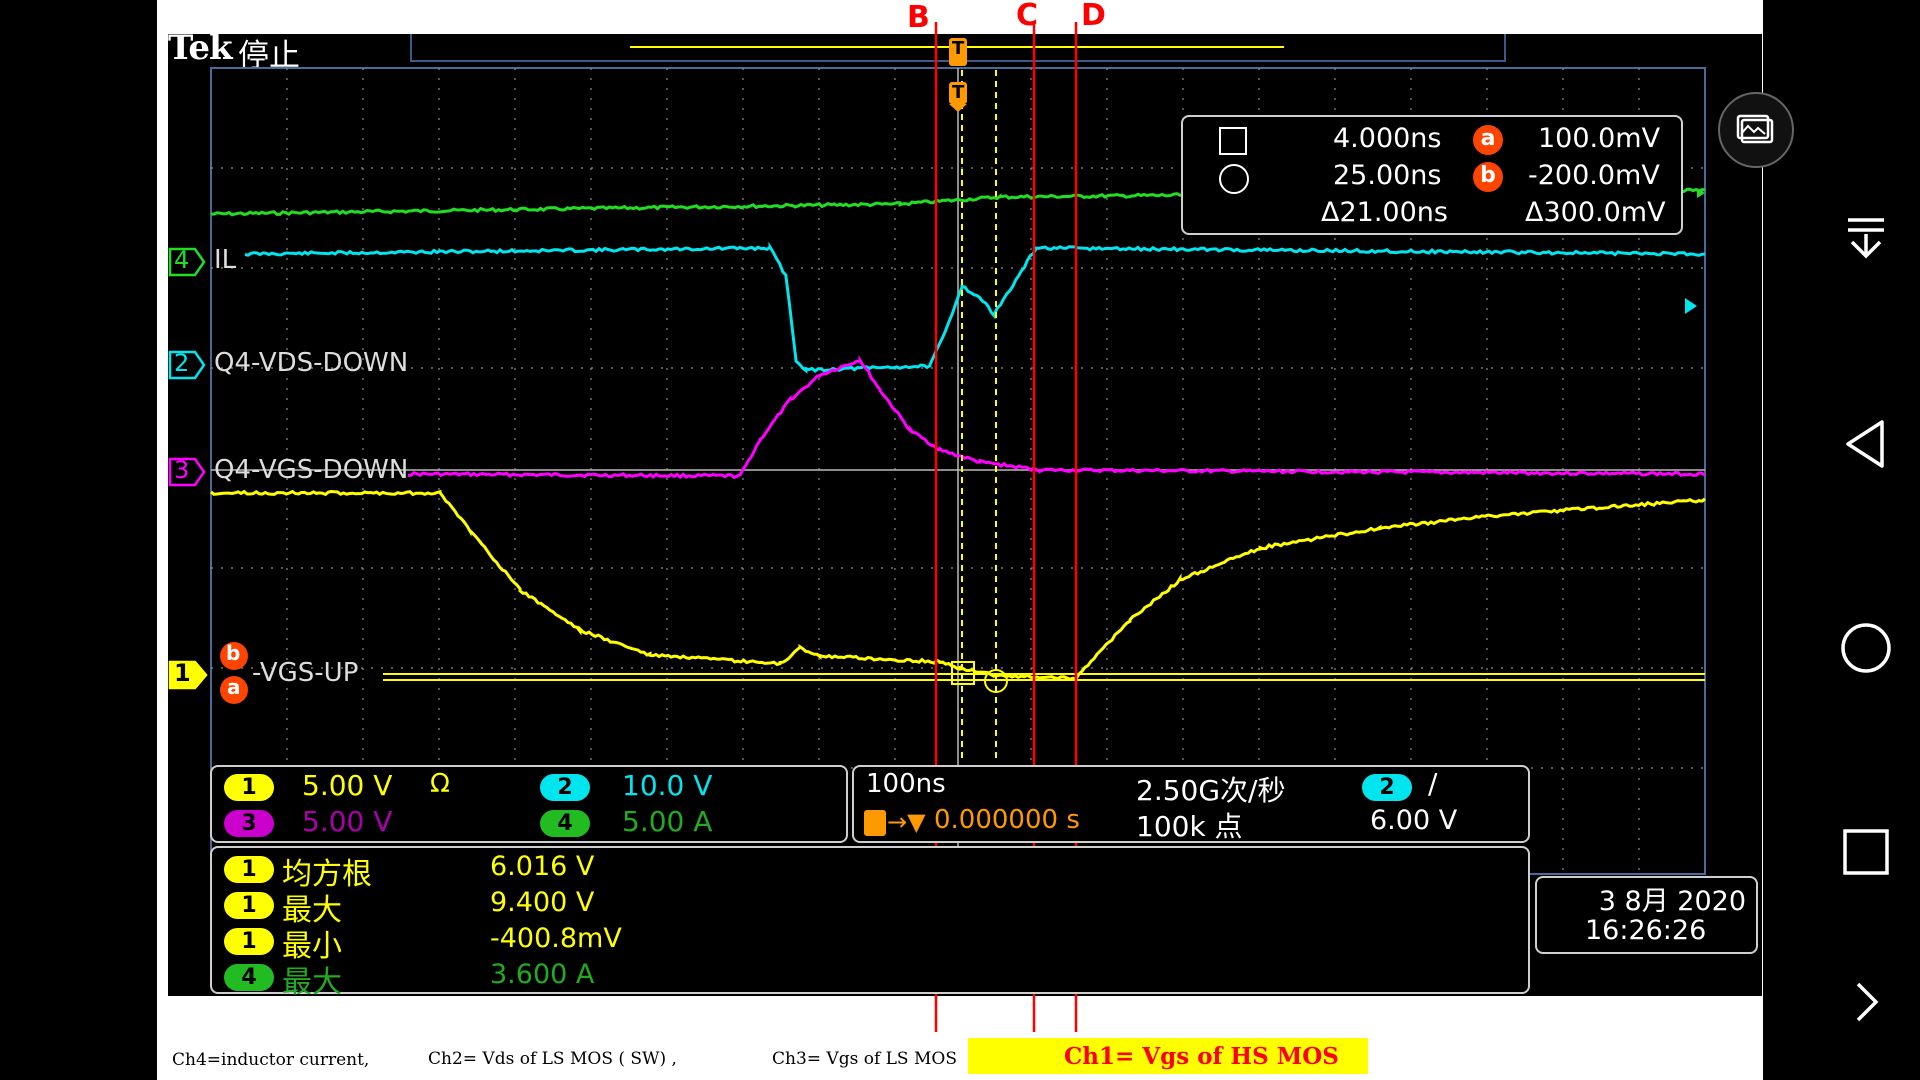 The image size is (1920, 1080). Describe the element at coordinates (1027, 16) in the screenshot. I see `annotation-label-c: C` at that location.